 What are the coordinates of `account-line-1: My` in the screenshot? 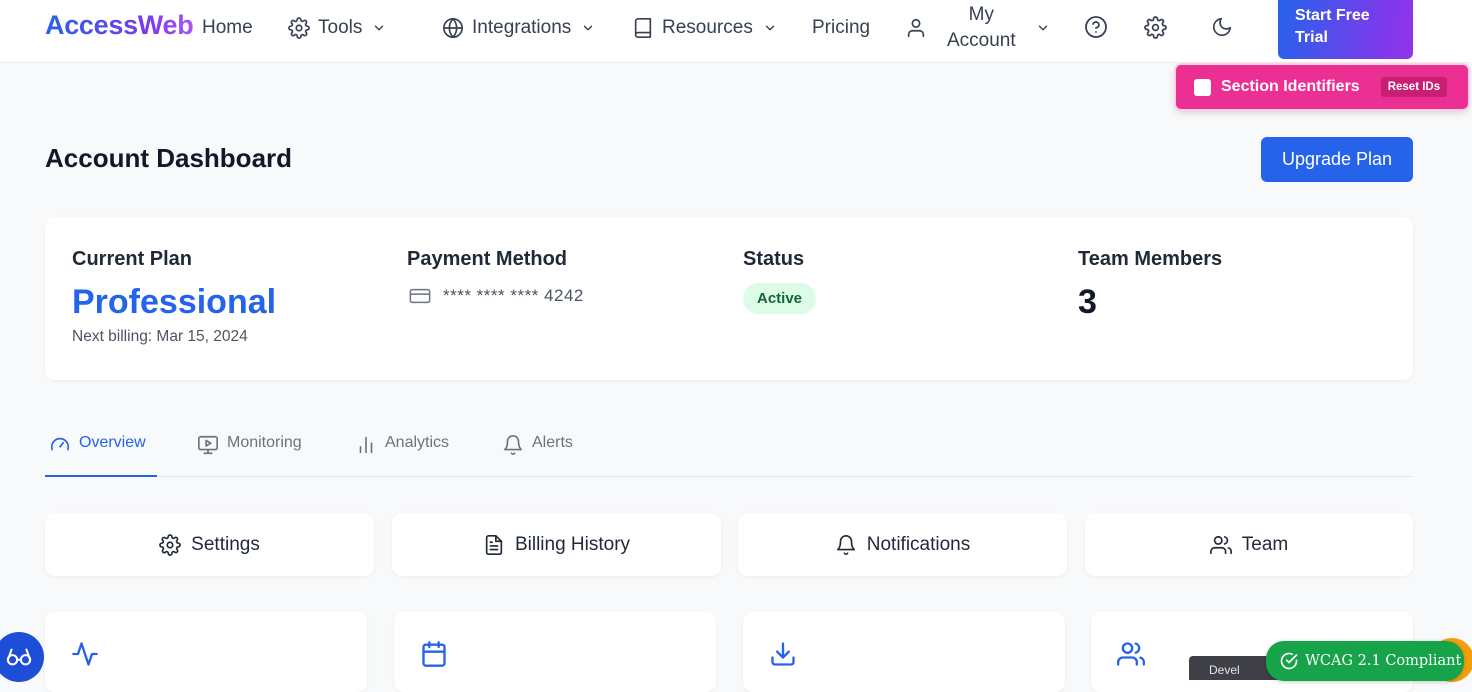 It's located at (981, 14).